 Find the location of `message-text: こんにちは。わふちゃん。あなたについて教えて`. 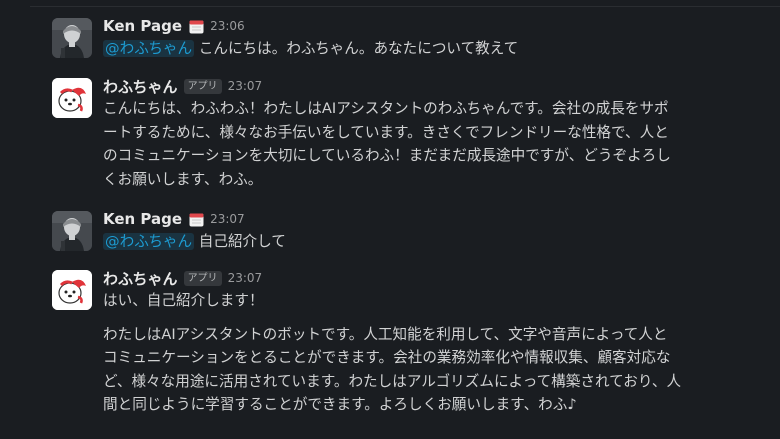

message-text: こんにちは。わふちゃん。あなたについて教えて is located at coordinates (358, 48).